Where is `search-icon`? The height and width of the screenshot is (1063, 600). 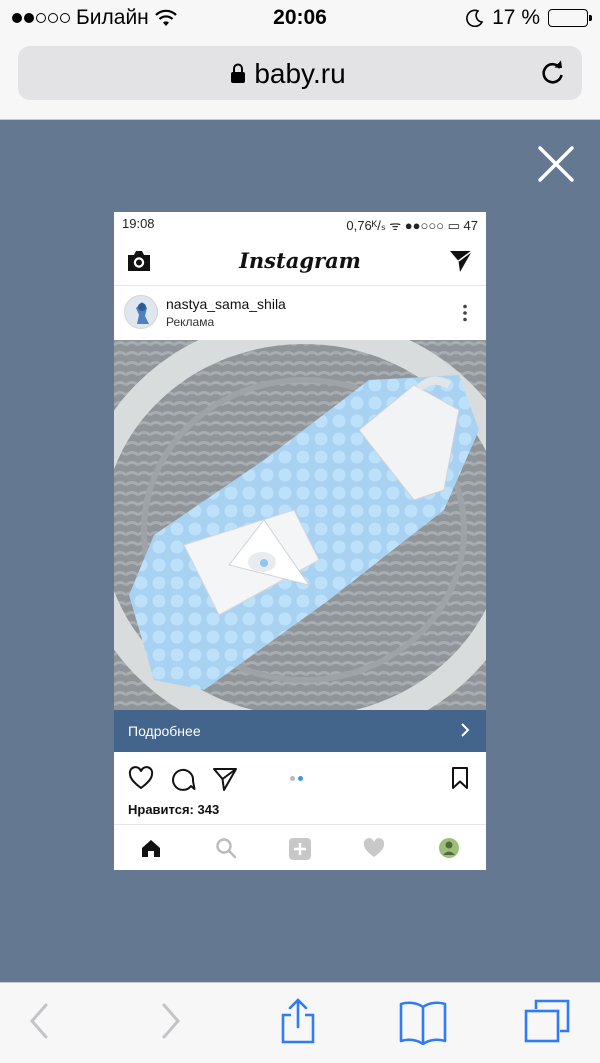
search-icon is located at coordinates (226, 848).